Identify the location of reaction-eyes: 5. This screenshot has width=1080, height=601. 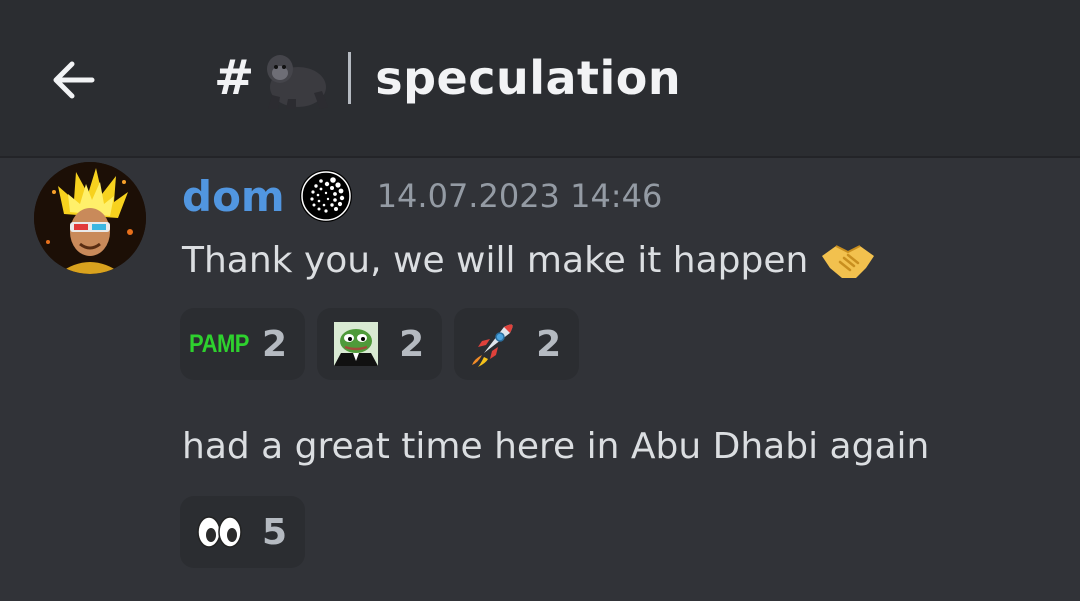
(243, 532).